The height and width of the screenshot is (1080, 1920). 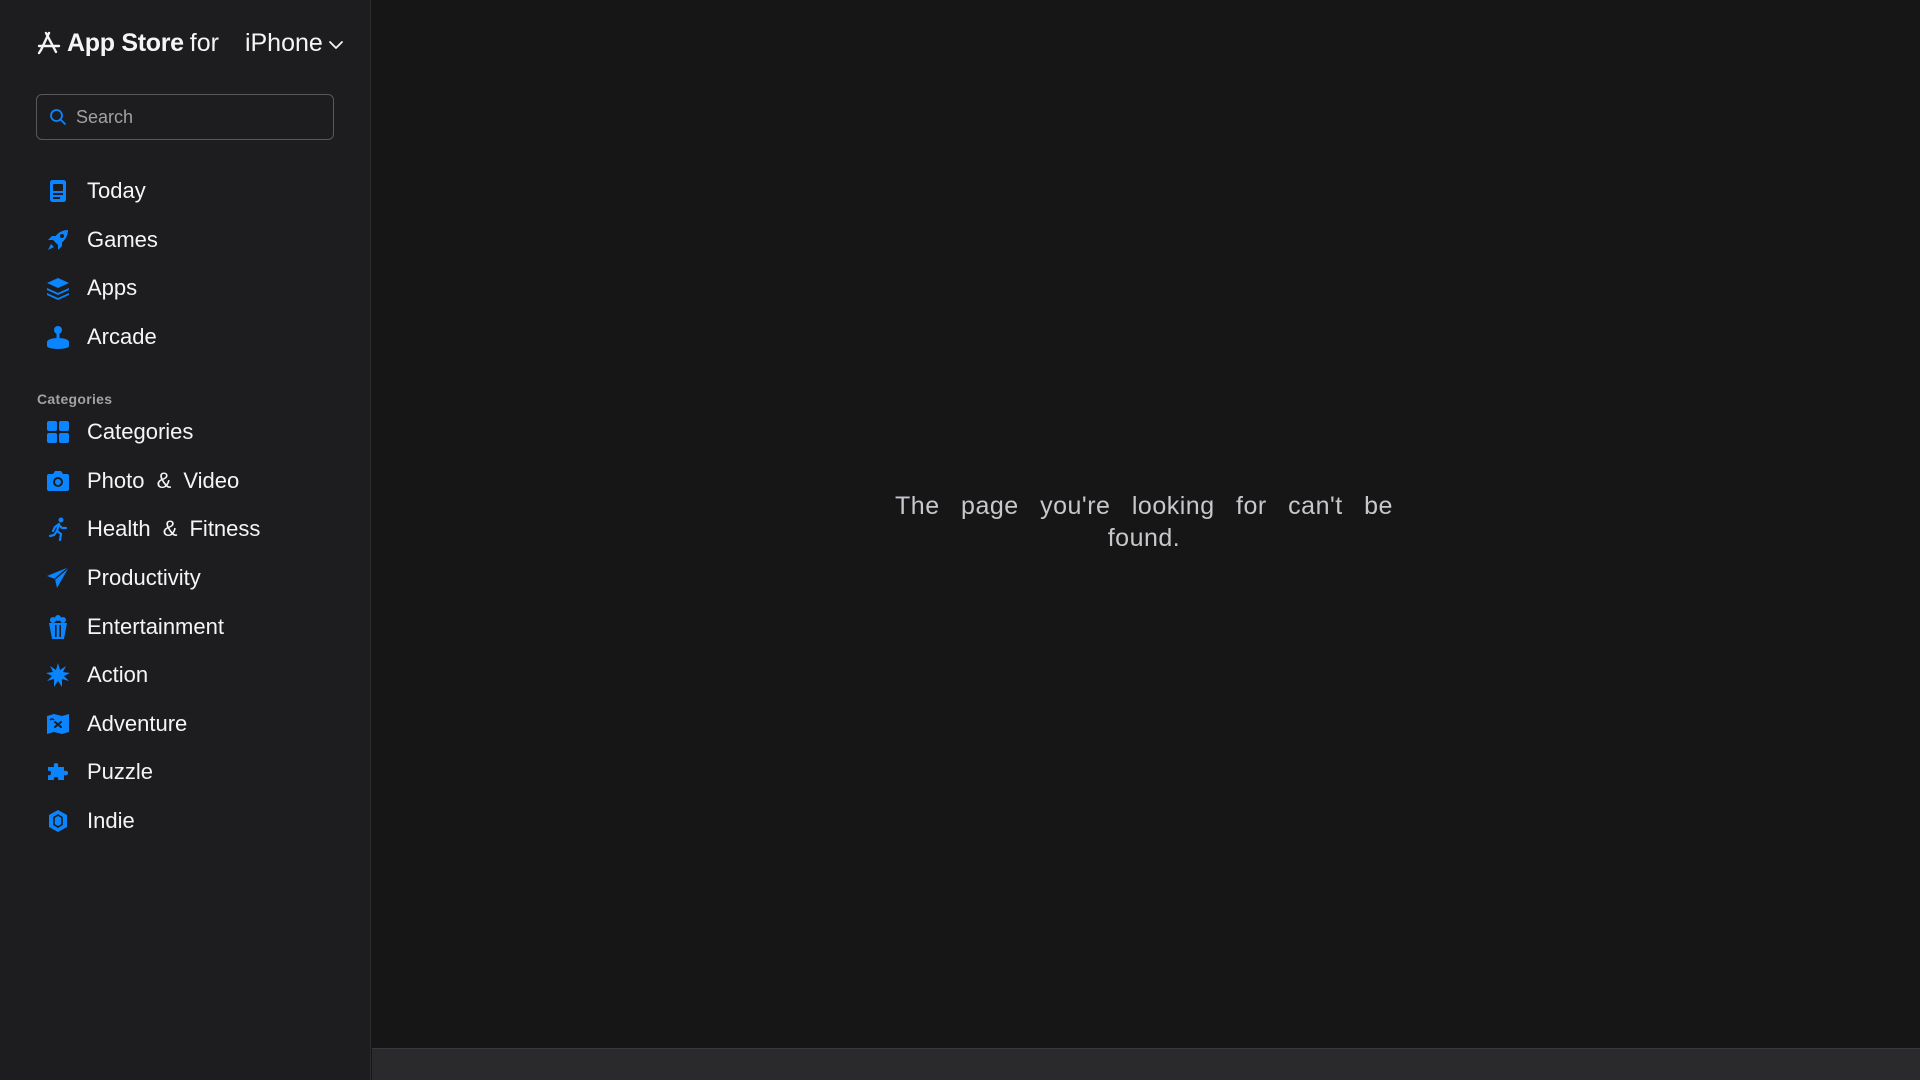 What do you see at coordinates (186, 337) in the screenshot?
I see `nav-item-arcade: Arcade` at bounding box center [186, 337].